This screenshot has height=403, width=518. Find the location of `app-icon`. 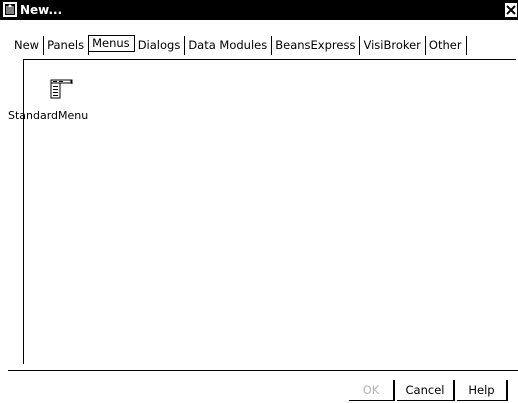

app-icon is located at coordinates (10, 9).